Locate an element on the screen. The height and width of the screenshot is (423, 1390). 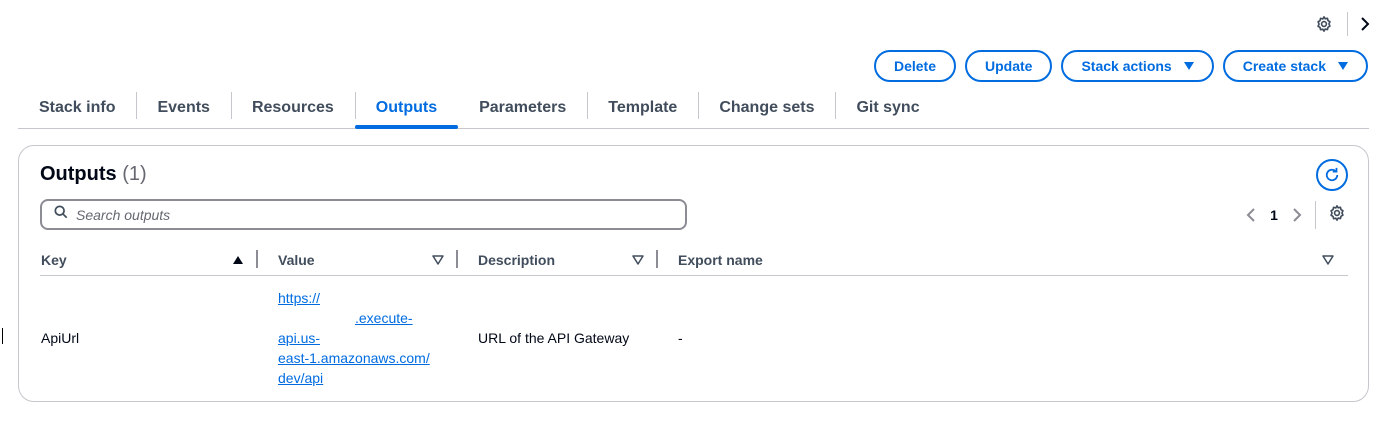
outputs-count: (1) is located at coordinates (134, 174).